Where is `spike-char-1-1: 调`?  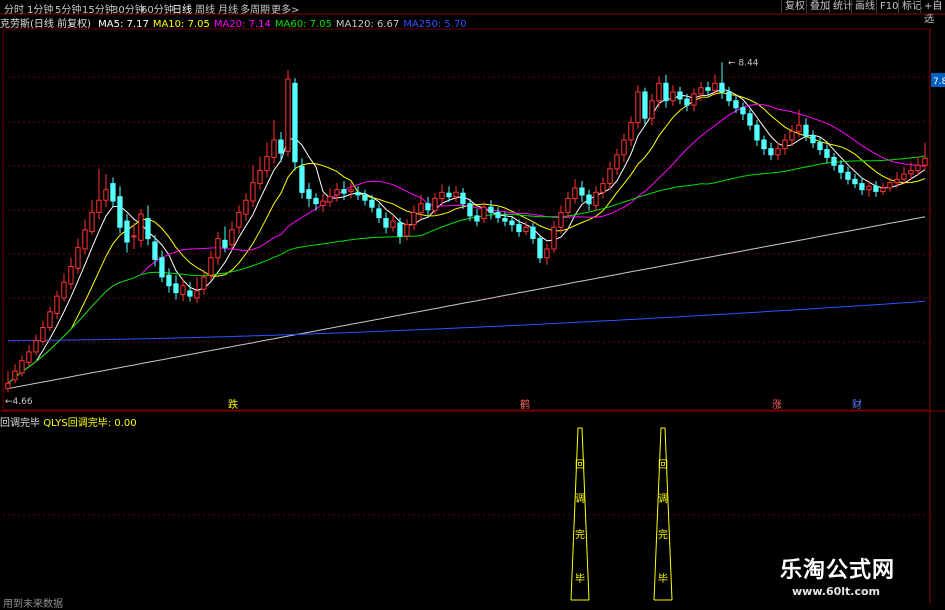
spike-char-1-1: 调 is located at coordinates (663, 499).